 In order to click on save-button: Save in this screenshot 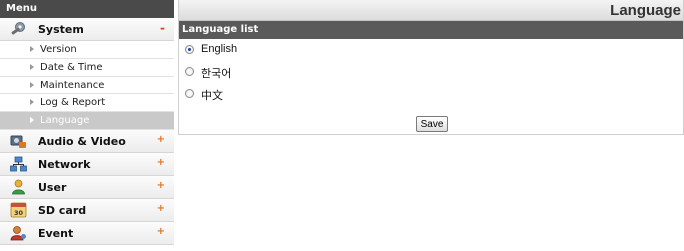, I will do `click(432, 124)`.